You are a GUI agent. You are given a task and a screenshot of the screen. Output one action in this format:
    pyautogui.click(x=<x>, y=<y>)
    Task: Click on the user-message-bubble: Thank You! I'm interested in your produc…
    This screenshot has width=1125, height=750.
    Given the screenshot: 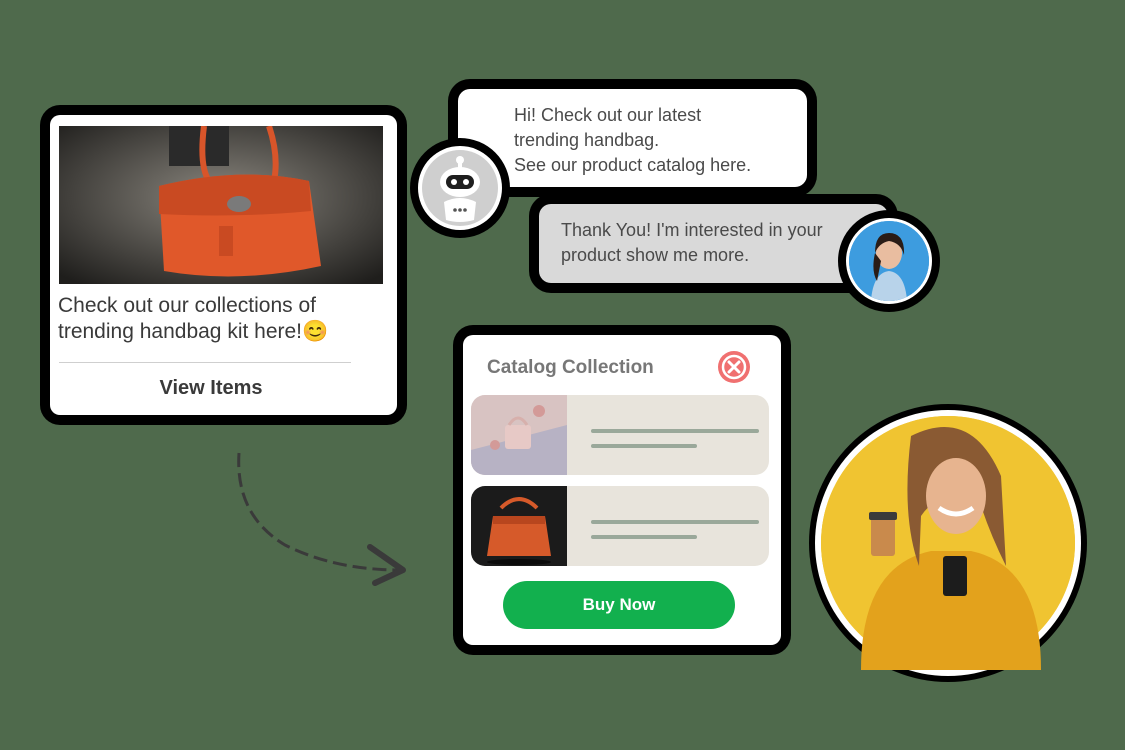 What is the action you would take?
    pyautogui.click(x=713, y=243)
    